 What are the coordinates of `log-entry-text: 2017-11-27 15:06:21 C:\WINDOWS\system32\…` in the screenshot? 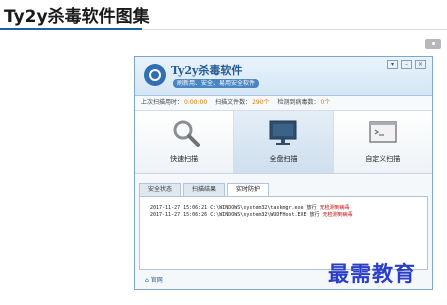 It's located at (233, 208).